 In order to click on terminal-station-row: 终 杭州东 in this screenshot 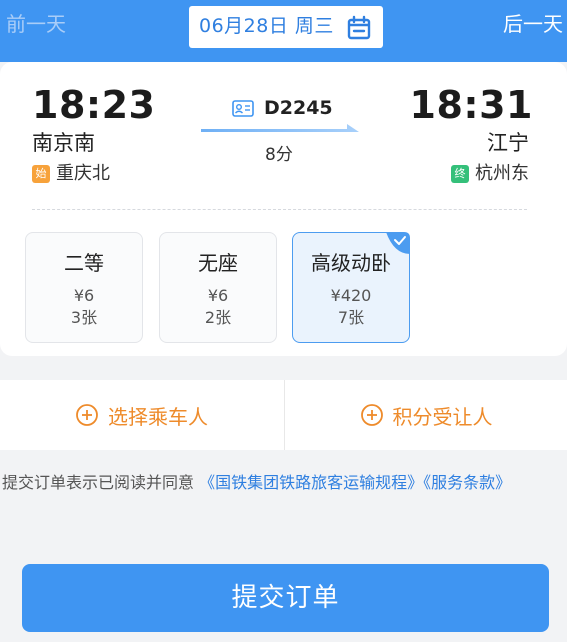, I will do `click(490, 174)`.